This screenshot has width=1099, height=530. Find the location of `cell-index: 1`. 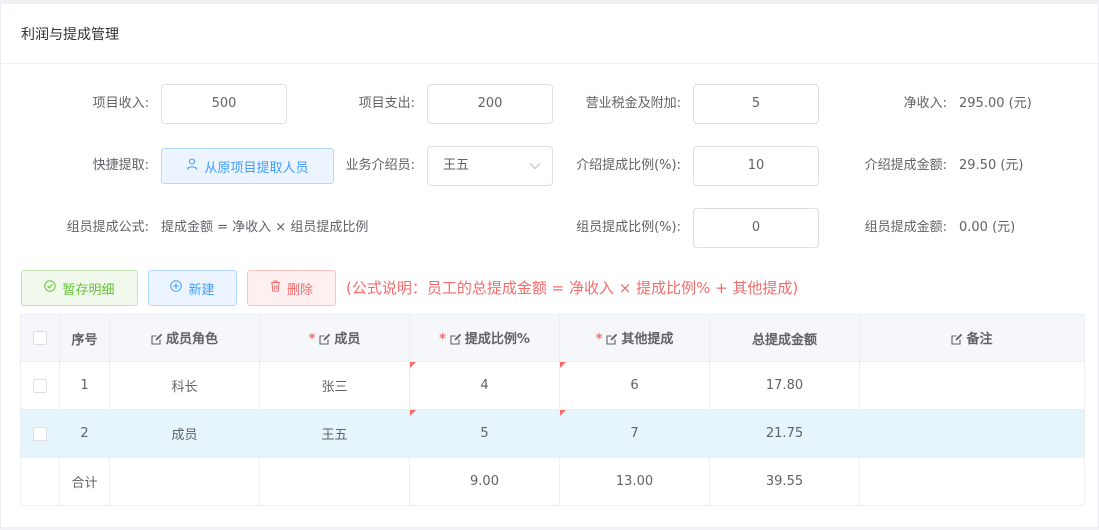

cell-index: 1 is located at coordinates (84, 385).